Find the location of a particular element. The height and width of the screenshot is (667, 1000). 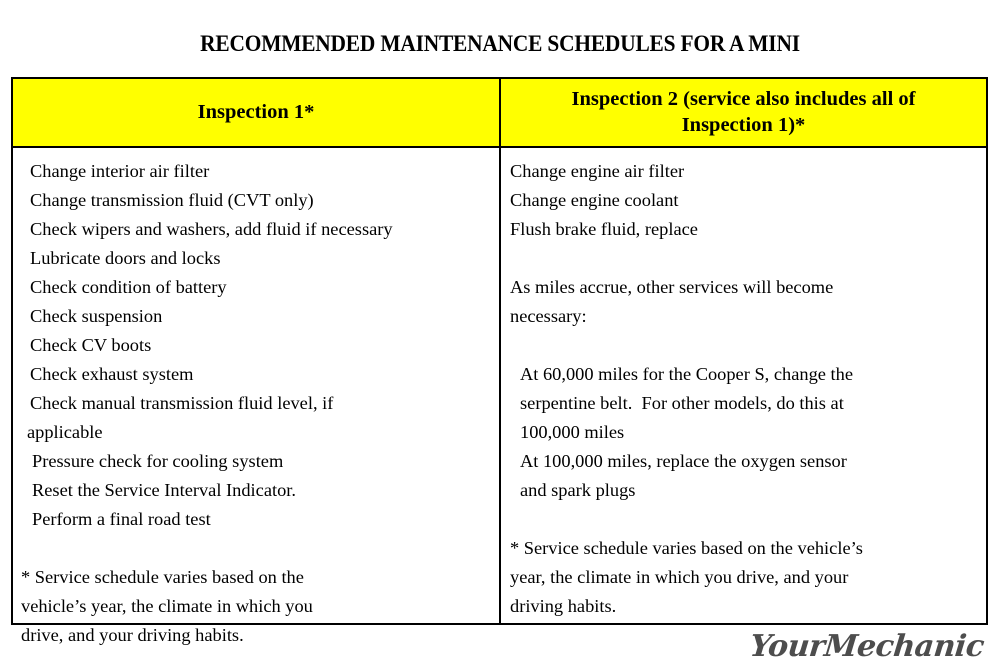

task-item: Change engine air filter is located at coordinates (597, 171).